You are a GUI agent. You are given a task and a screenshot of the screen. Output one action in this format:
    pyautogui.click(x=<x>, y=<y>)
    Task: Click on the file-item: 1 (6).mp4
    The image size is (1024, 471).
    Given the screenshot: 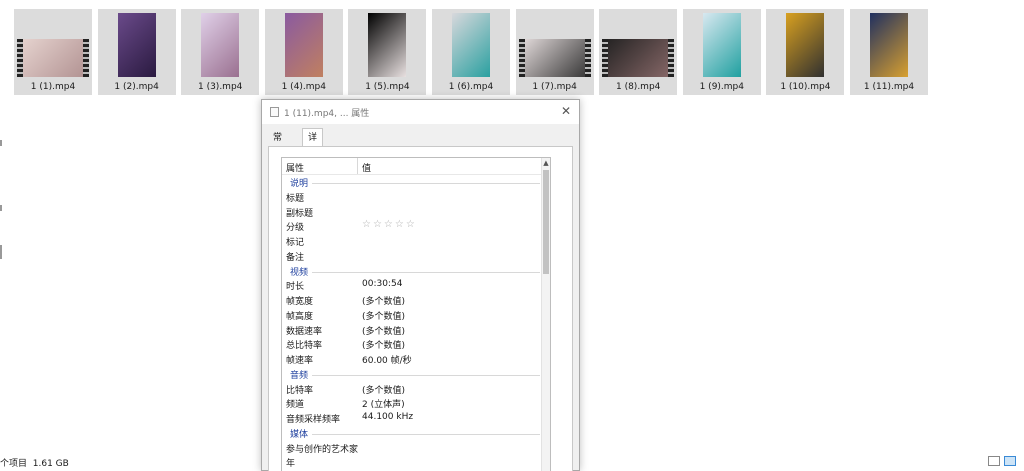 What is the action you would take?
    pyautogui.click(x=471, y=52)
    